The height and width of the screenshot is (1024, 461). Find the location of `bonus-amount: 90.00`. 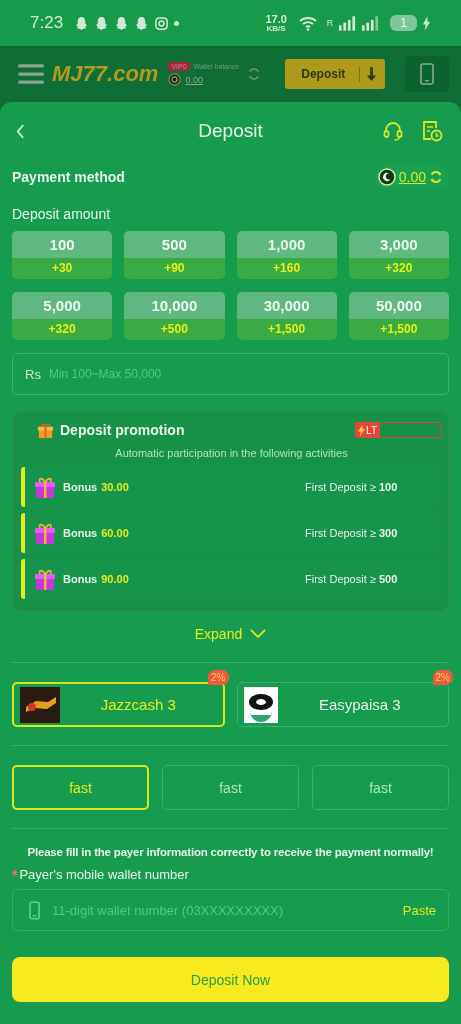

bonus-amount: 90.00 is located at coordinates (115, 579).